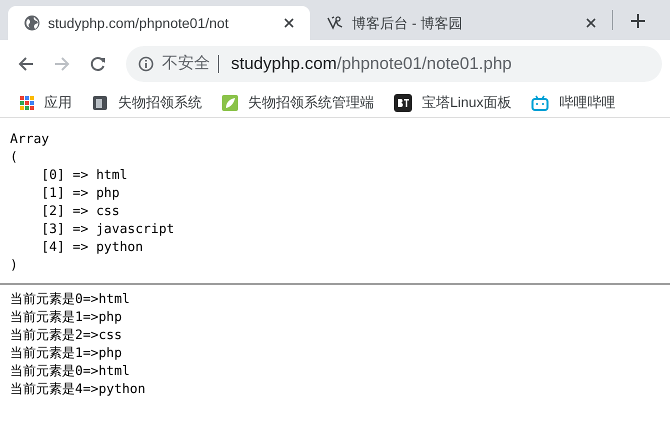 This screenshot has width=670, height=428. I want to click on reload-icon, so click(98, 64).